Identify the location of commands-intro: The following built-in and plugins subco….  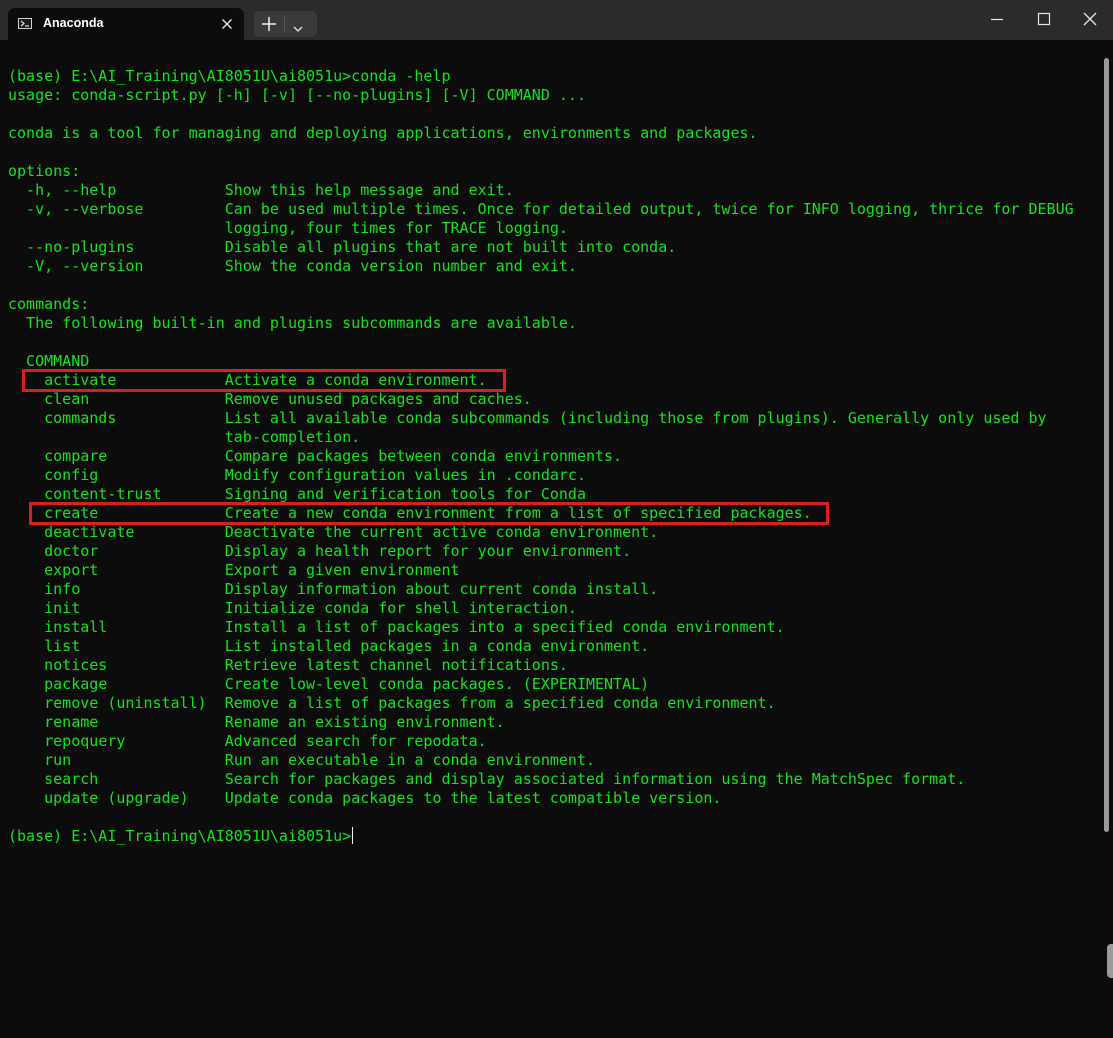
(292, 323).